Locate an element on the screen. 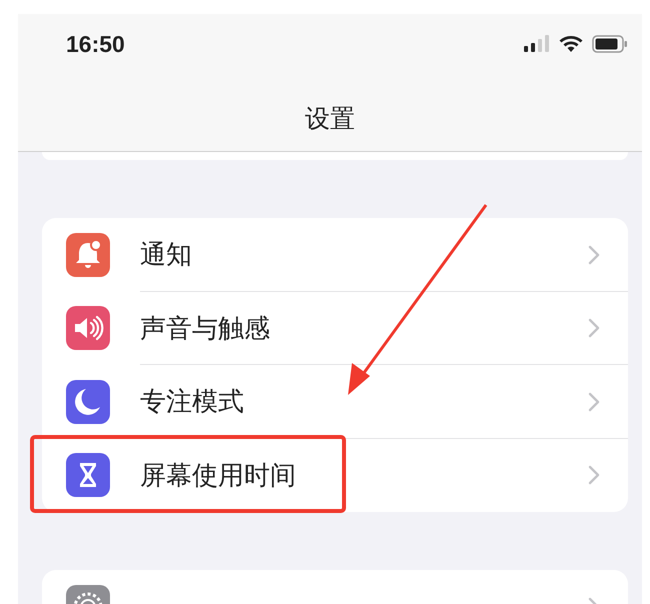 Image resolution: width=650 pixels, height=604 pixels. screen-title: 设置 is located at coordinates (330, 119).